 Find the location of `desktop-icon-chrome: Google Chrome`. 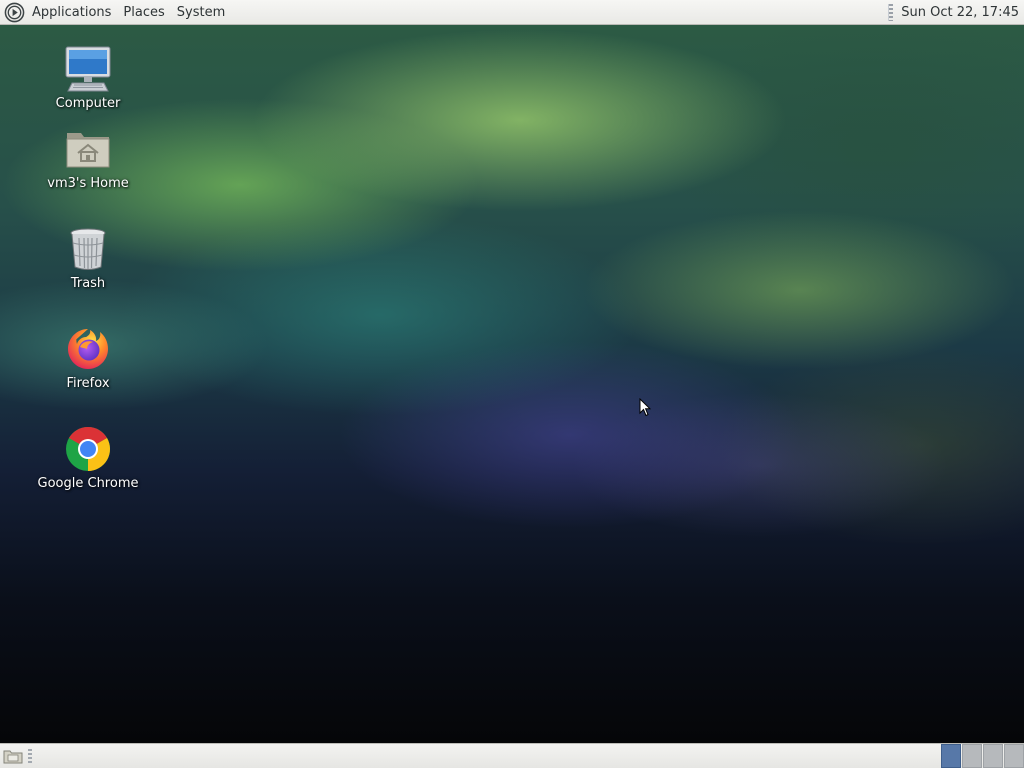

desktop-icon-chrome: Google Chrome is located at coordinates (88, 458).